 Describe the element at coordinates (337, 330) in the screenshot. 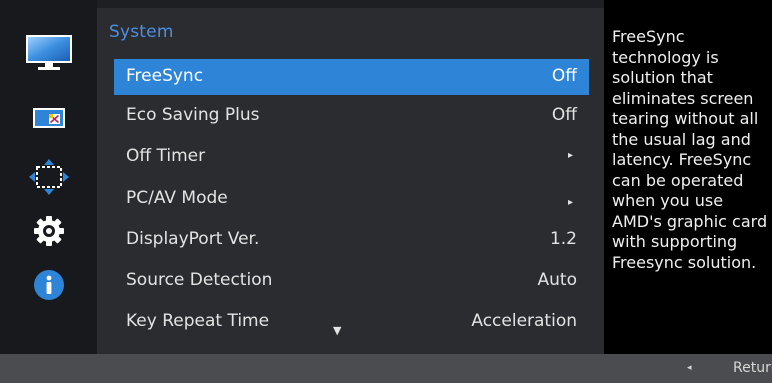

I see `scroll-down-icon: ▼` at that location.